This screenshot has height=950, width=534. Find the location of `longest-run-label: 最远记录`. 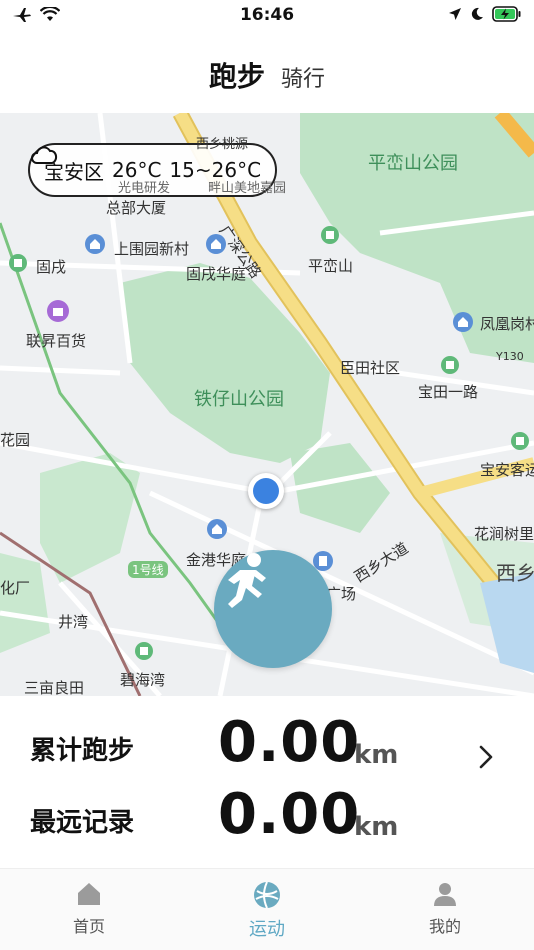

longest-run-label: 最远记录 is located at coordinates (82, 823).